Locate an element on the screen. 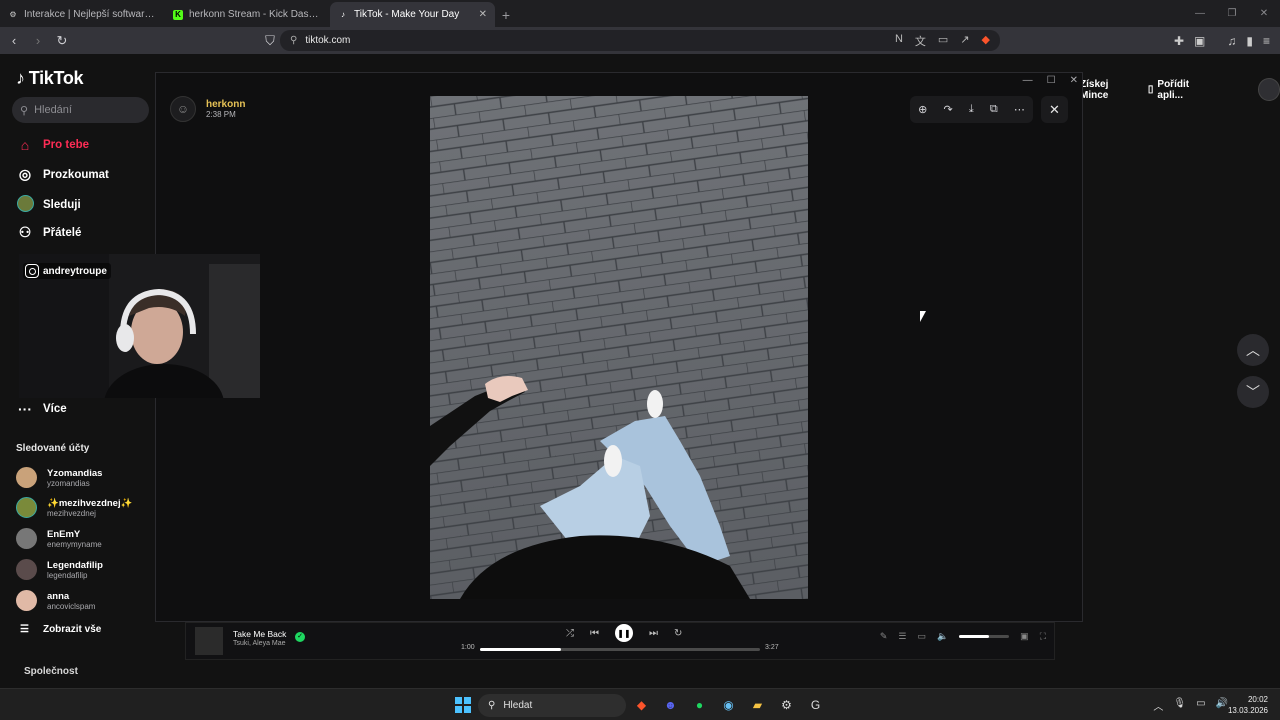 Image resolution: width=1280 pixels, height=720 pixels. discord-icon: ☻ is located at coordinates (670, 705).